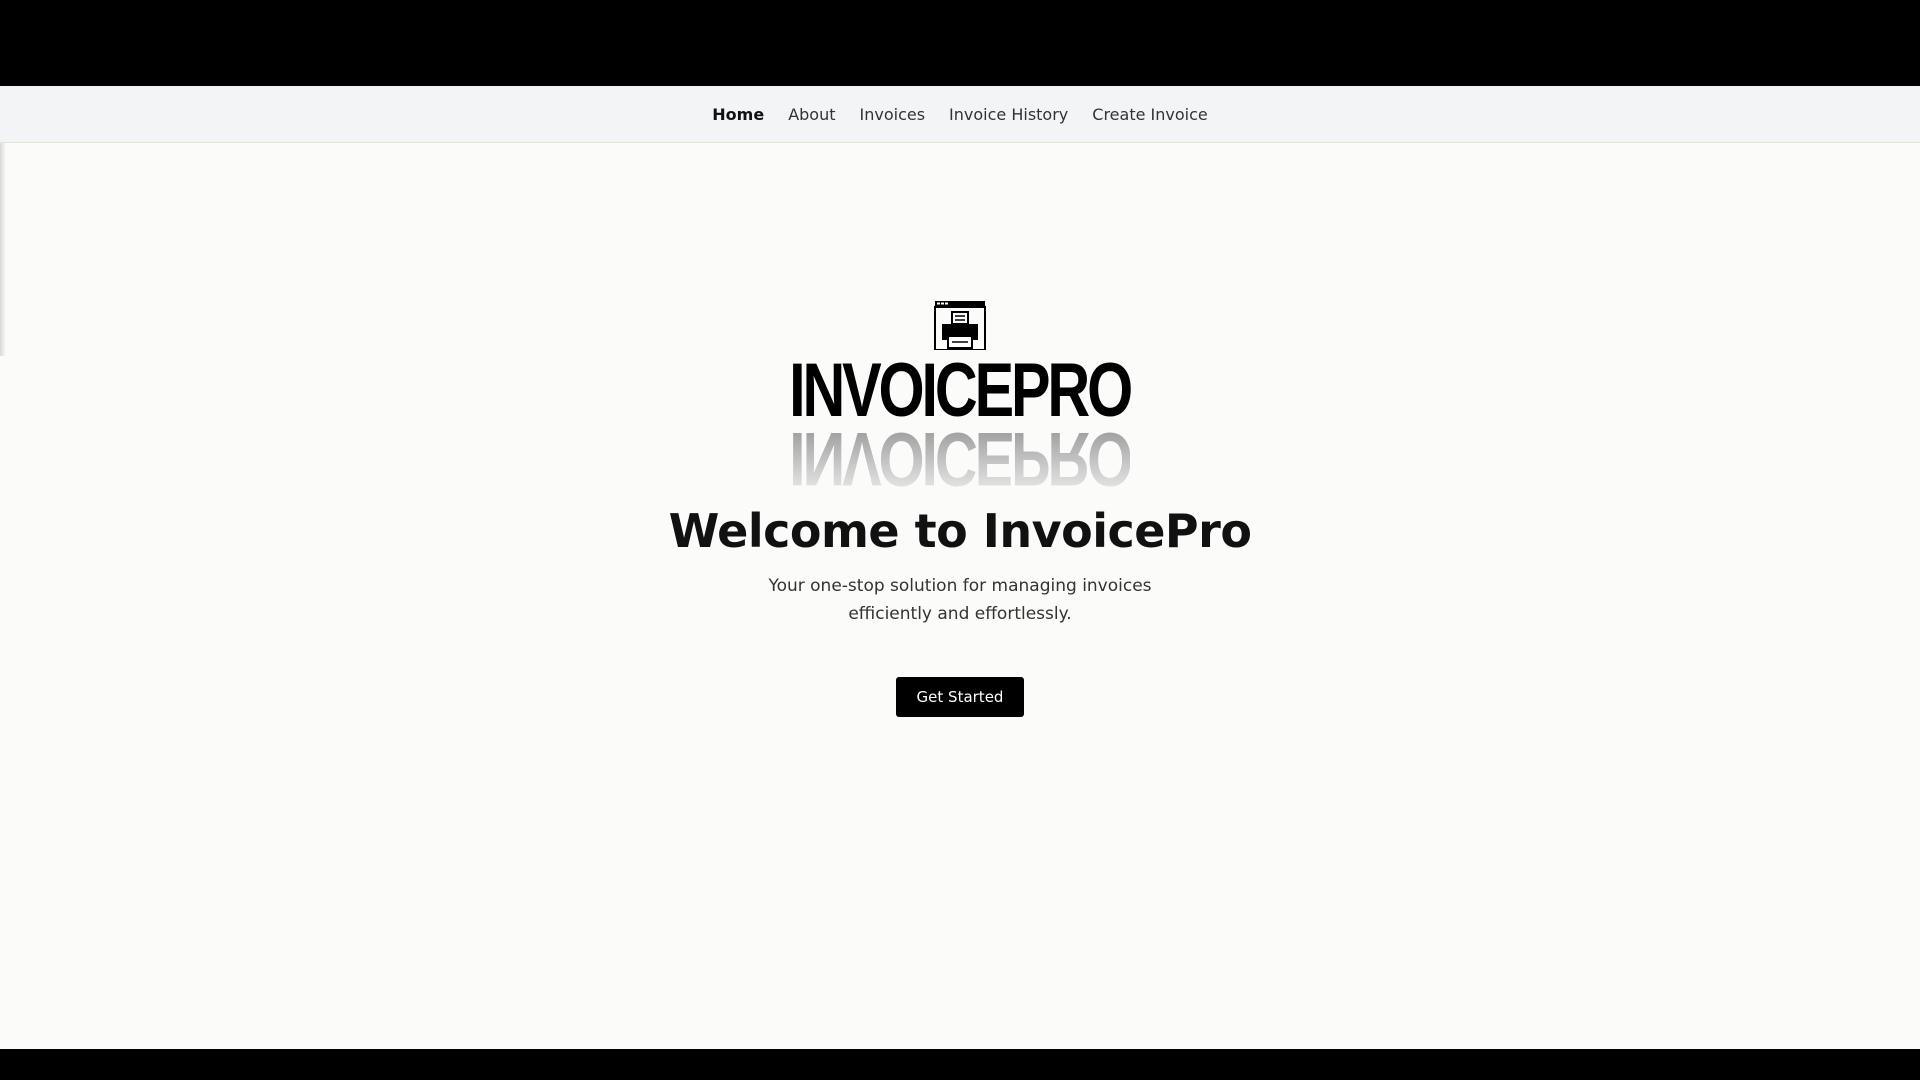 The height and width of the screenshot is (1080, 1920). I want to click on page-title: Welcome to InvoicePro, so click(960, 531).